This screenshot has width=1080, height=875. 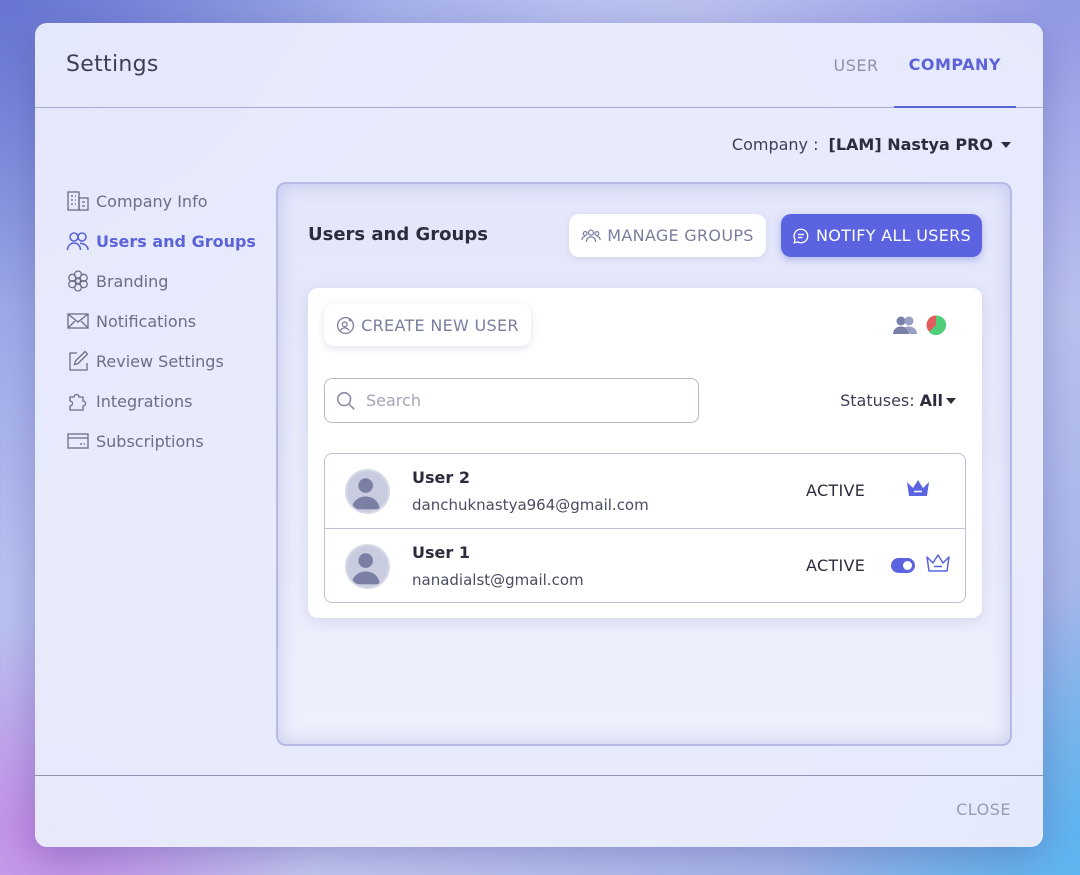 I want to click on user-name: User 1, so click(x=441, y=552).